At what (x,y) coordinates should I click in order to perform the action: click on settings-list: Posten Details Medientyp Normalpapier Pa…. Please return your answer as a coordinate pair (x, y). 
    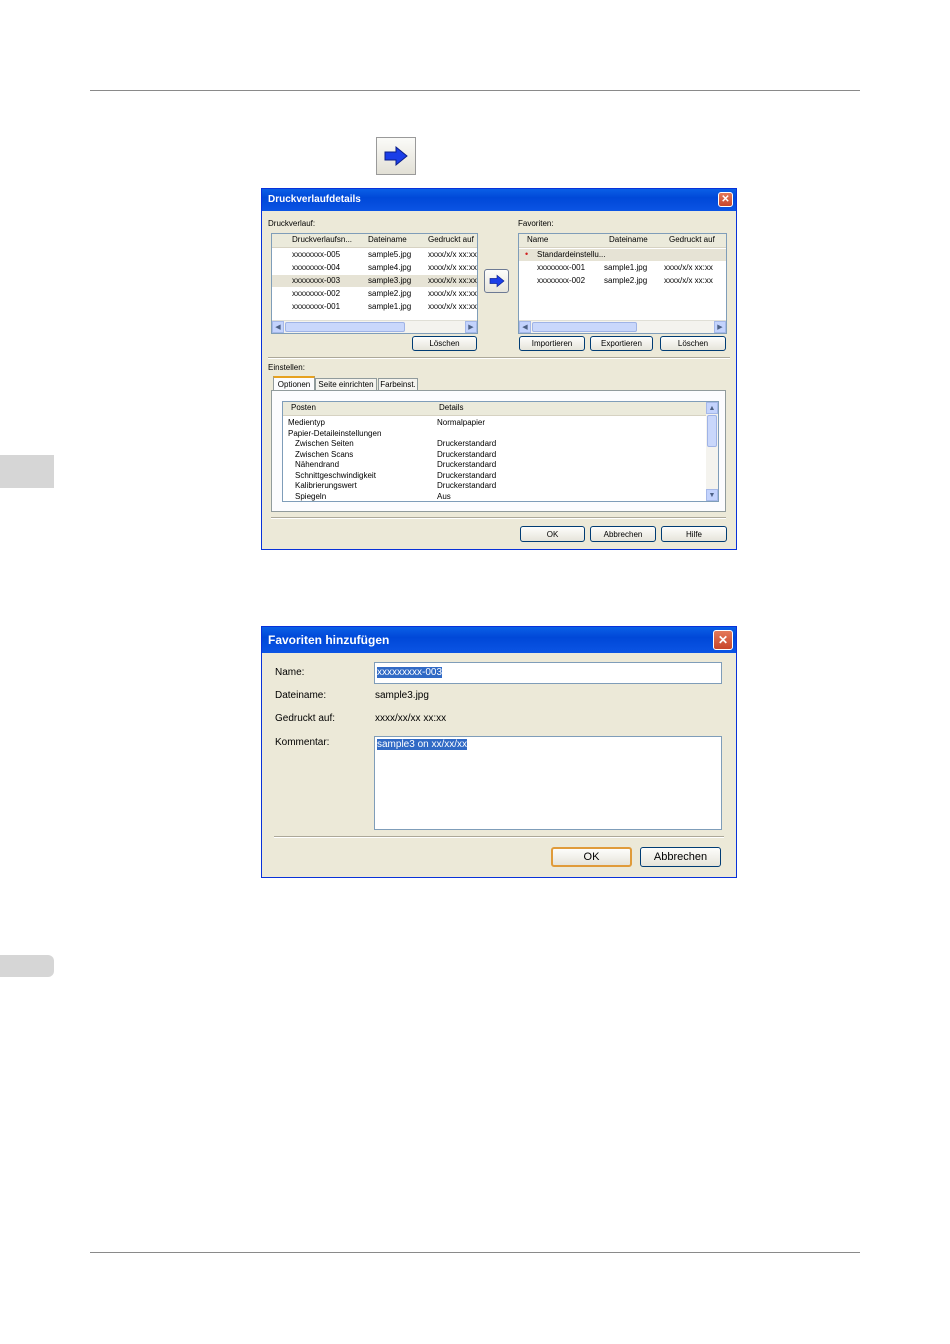
    Looking at the image, I should click on (500, 451).